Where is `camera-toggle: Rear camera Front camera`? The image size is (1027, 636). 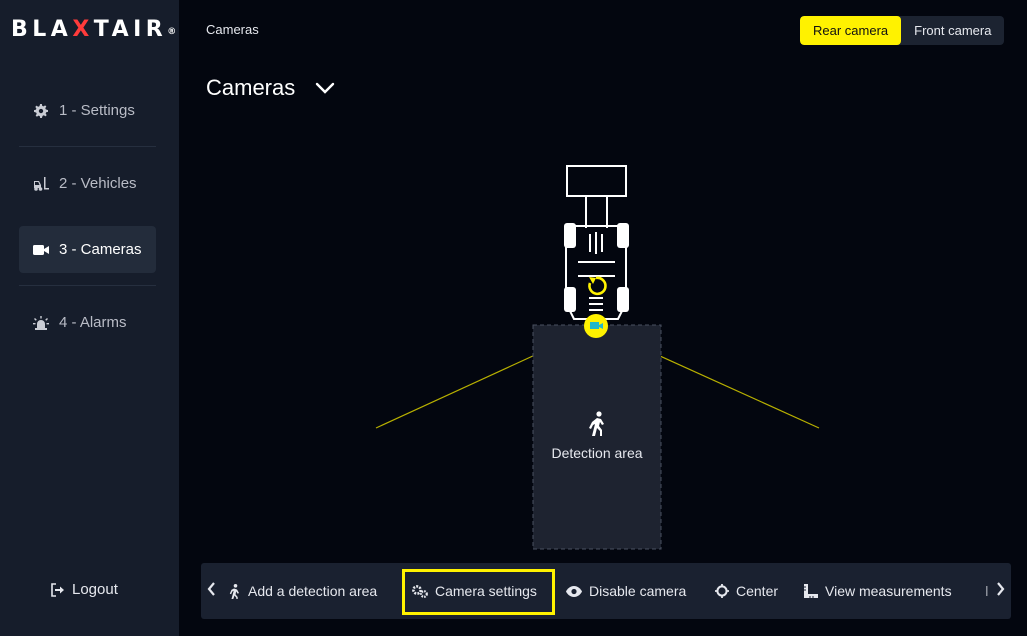
camera-toggle: Rear camera Front camera is located at coordinates (902, 30).